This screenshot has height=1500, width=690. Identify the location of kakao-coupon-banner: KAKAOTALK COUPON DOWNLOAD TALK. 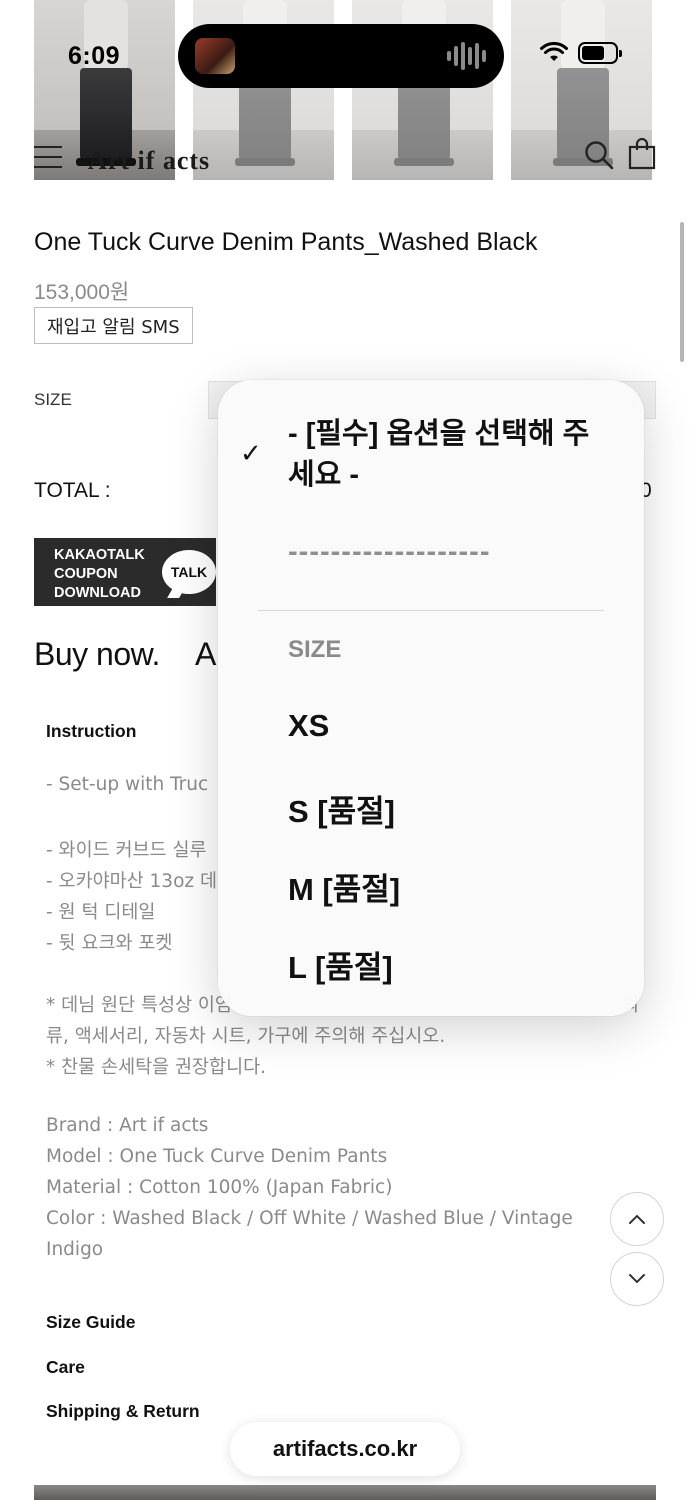
(125, 572).